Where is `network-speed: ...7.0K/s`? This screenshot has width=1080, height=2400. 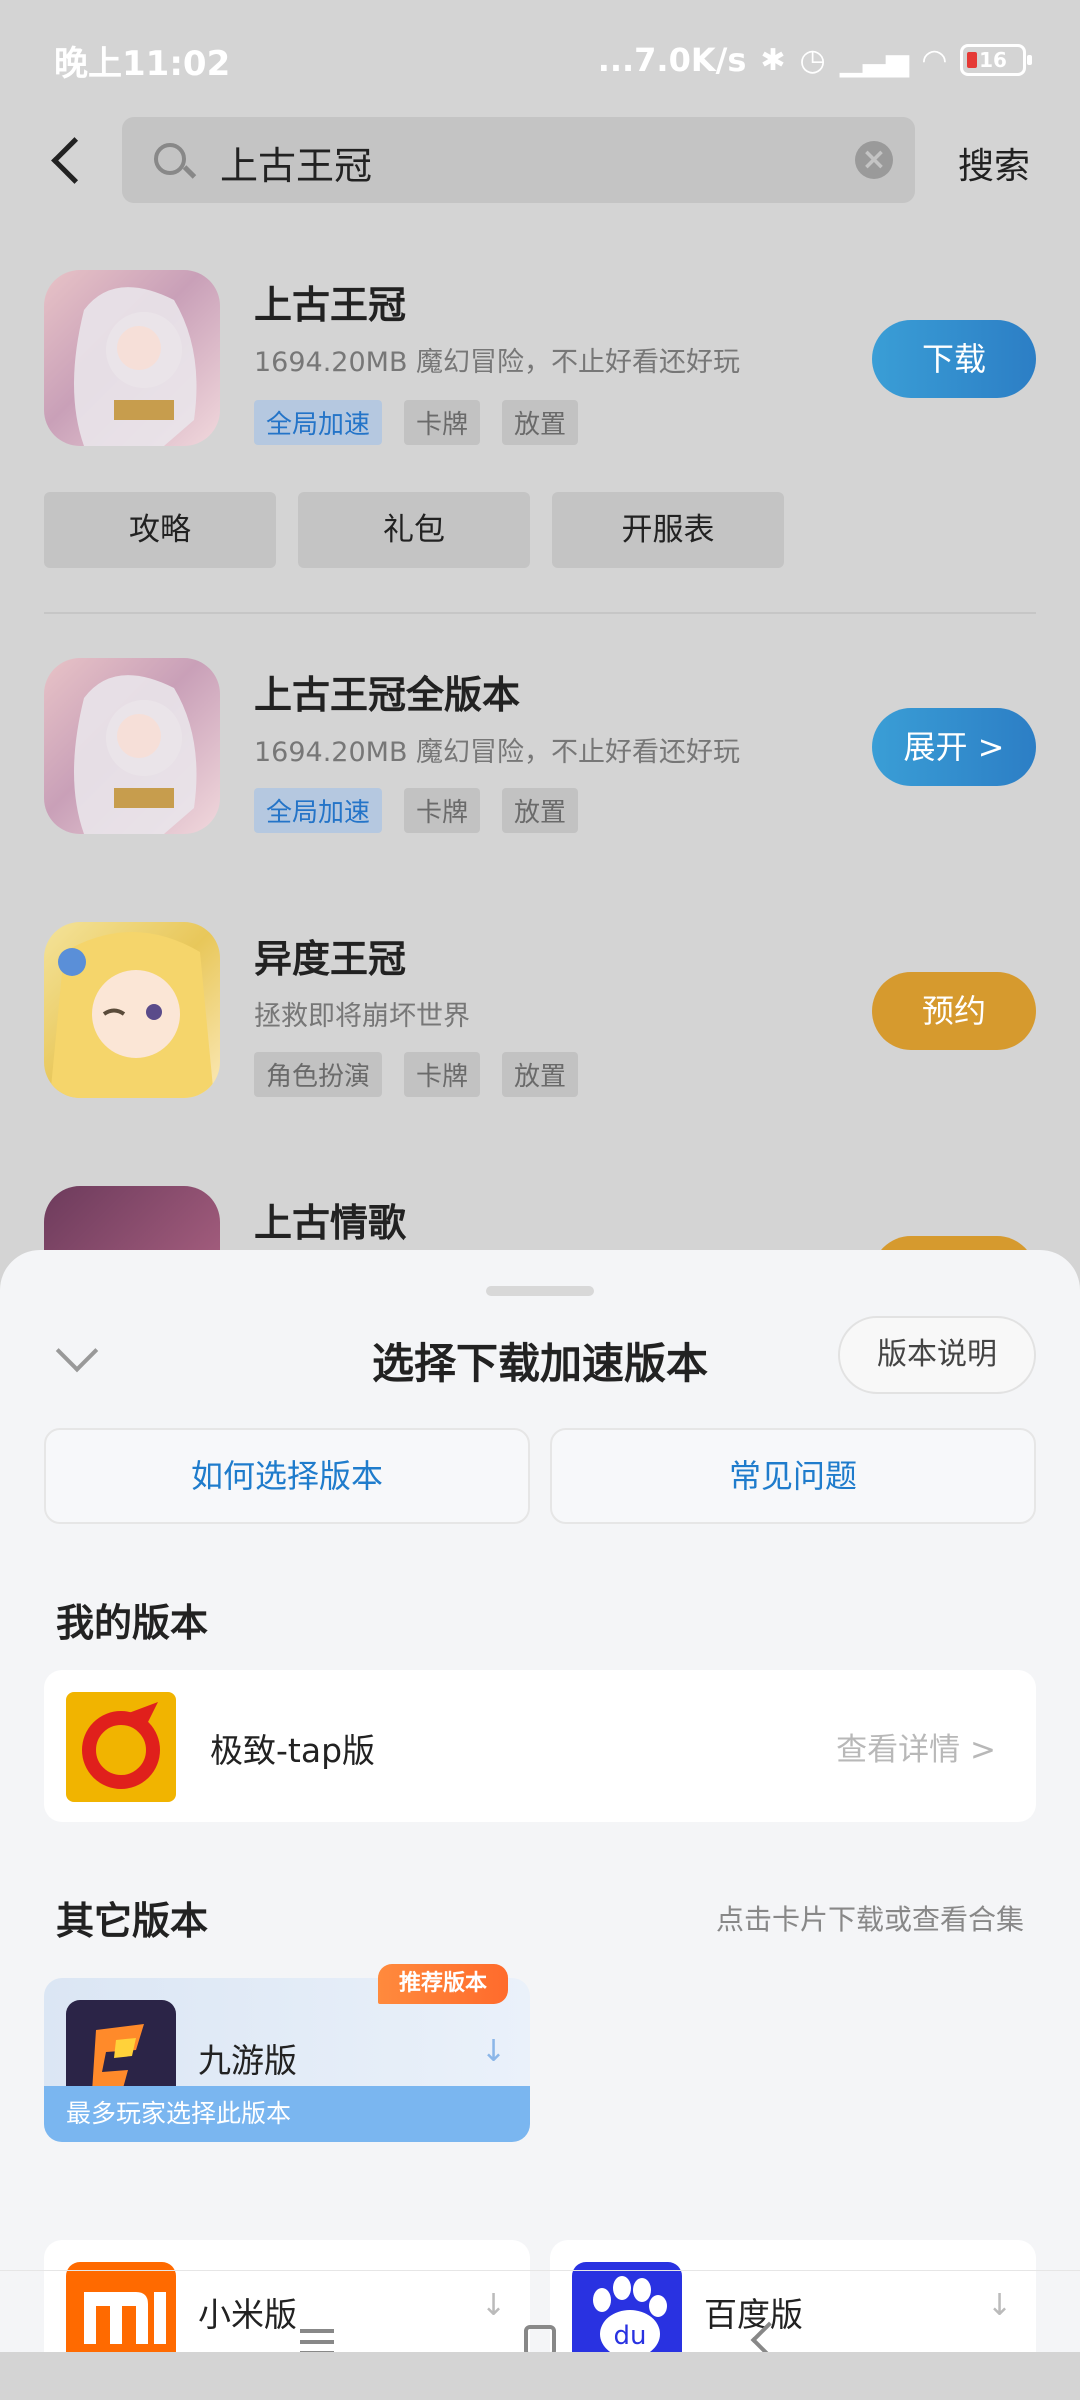 network-speed: ...7.0K/s is located at coordinates (672, 60).